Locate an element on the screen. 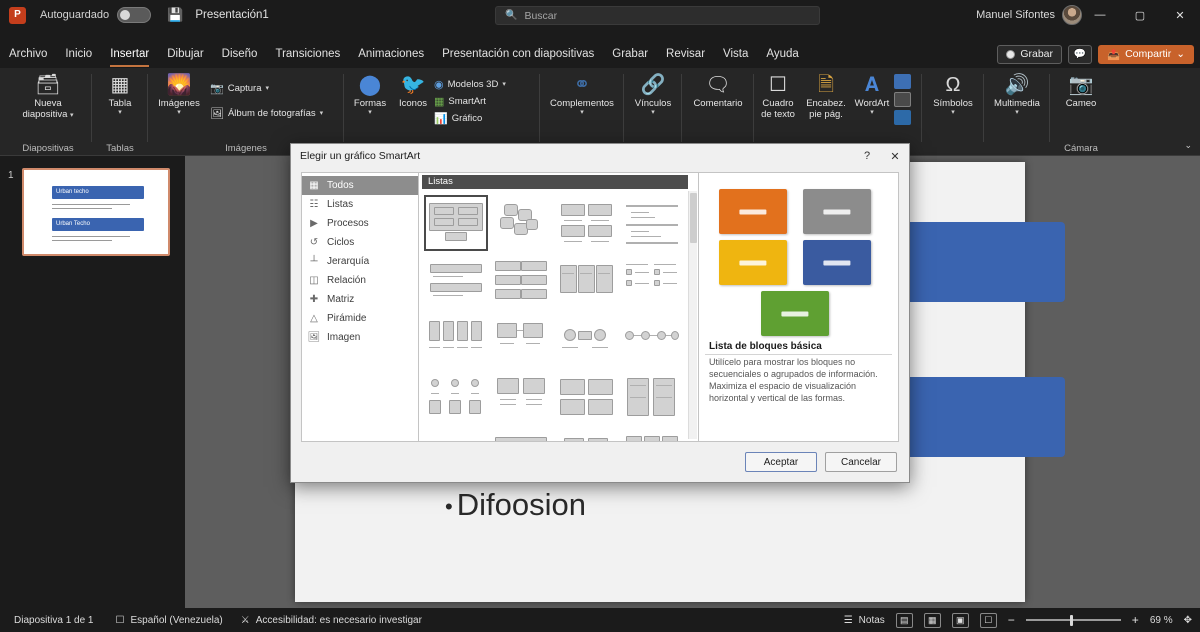  comments-button: 💬 is located at coordinates (1080, 54).